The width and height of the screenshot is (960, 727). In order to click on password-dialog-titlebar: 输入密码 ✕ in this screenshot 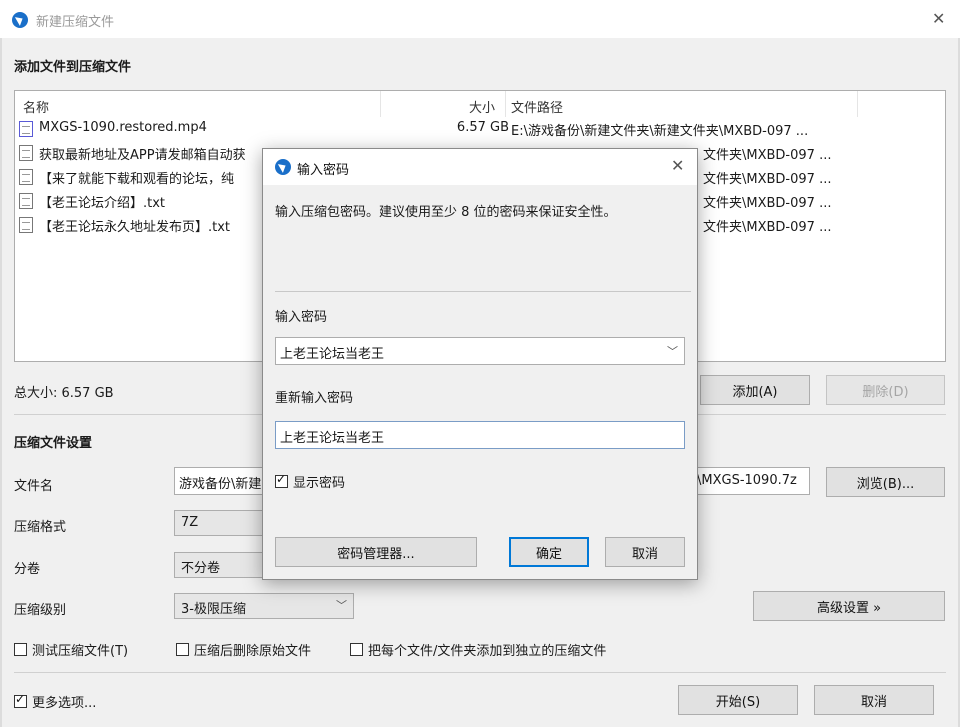, I will do `click(480, 167)`.